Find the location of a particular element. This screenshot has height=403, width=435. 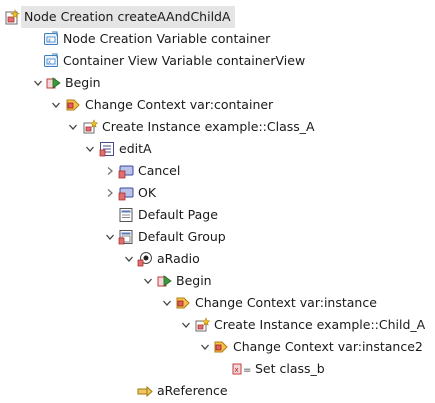

tree-item: Change Context var:instance2 is located at coordinates (217, 347).